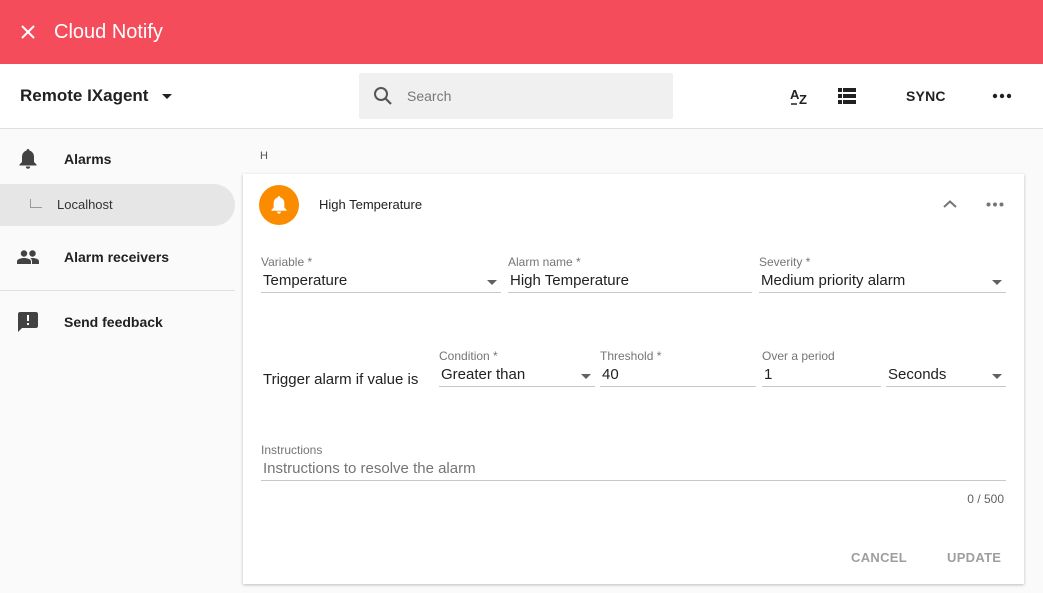 This screenshot has height=593, width=1043. Describe the element at coordinates (117, 257) in the screenshot. I see `sidebar-item-label: Alarm receivers` at that location.